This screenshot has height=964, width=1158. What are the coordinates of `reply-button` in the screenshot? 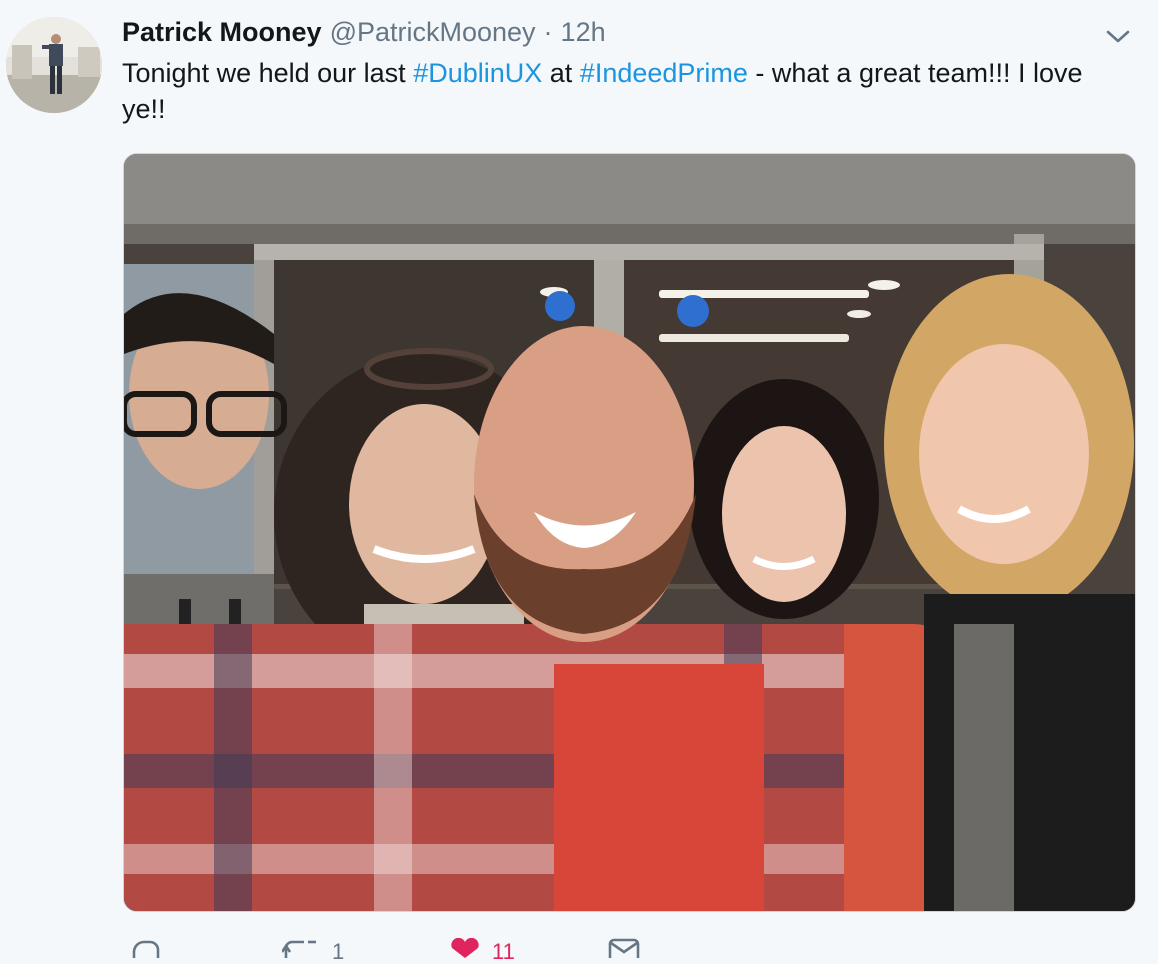 It's located at (149, 948).